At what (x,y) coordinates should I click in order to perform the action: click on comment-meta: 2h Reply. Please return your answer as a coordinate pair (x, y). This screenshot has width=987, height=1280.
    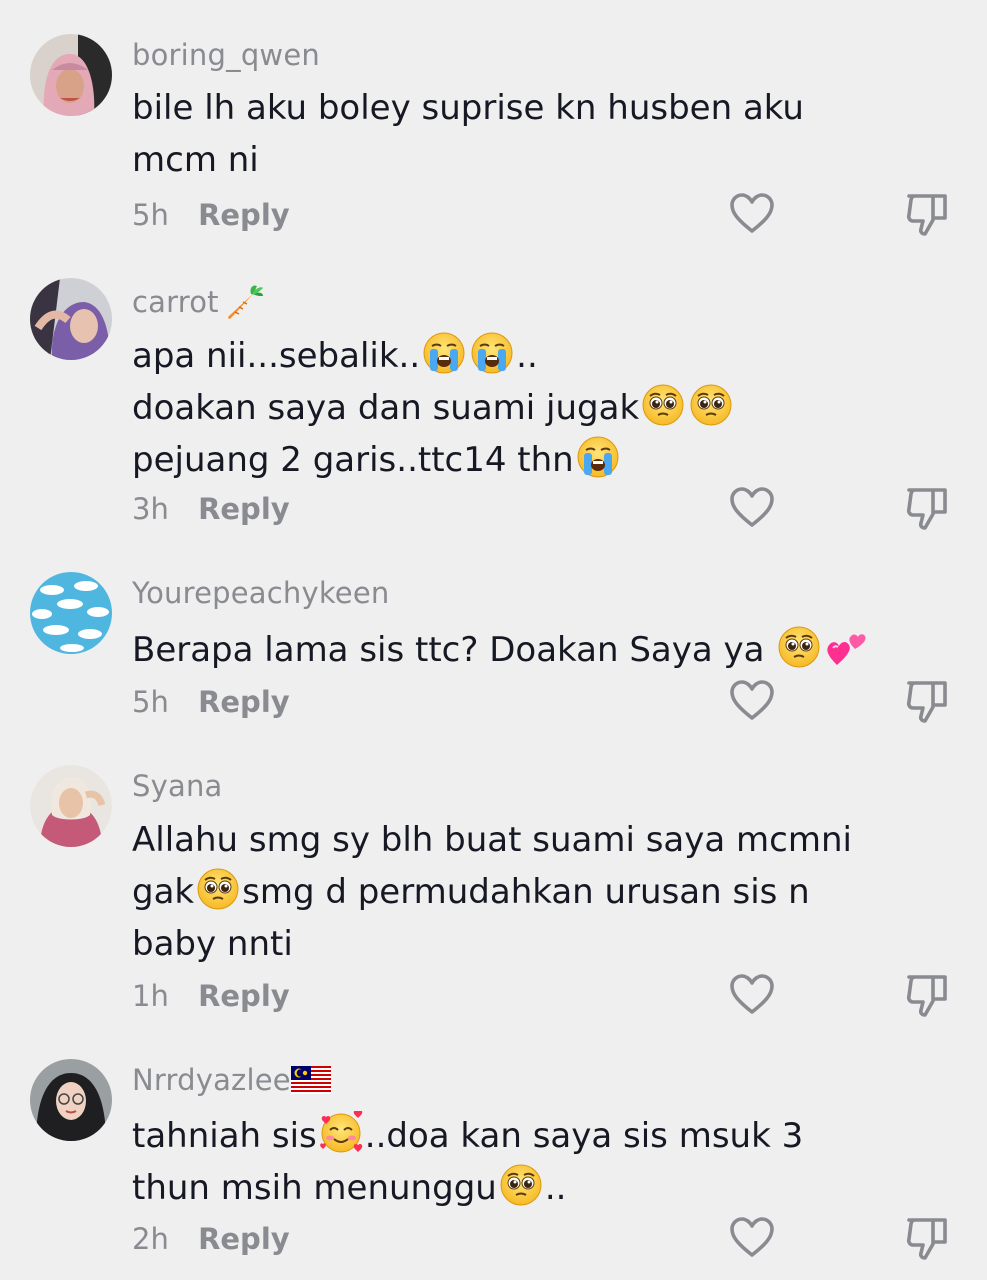
    Looking at the image, I should click on (211, 1239).